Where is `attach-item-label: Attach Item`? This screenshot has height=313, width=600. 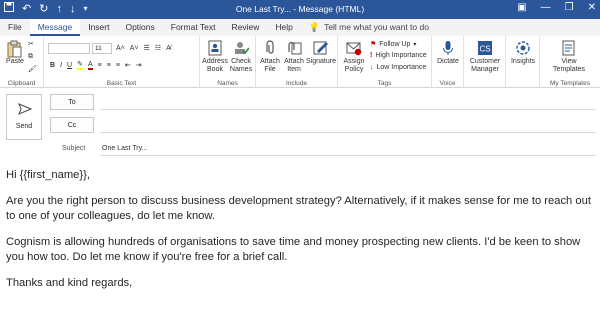
attach-item-label: Attach Item is located at coordinates (294, 65).